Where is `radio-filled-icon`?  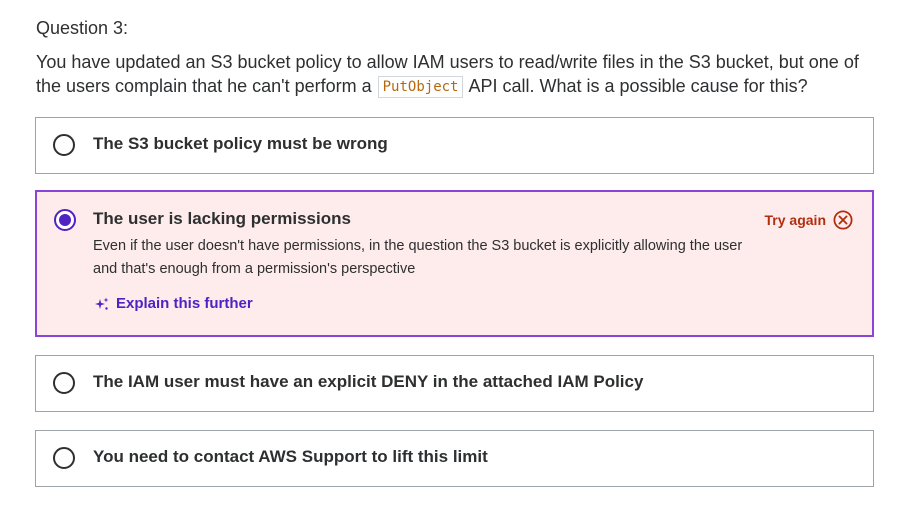
radio-filled-icon is located at coordinates (65, 220).